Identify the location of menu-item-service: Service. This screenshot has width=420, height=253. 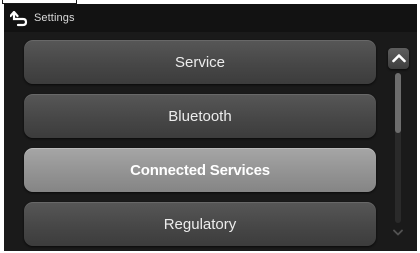
(200, 62).